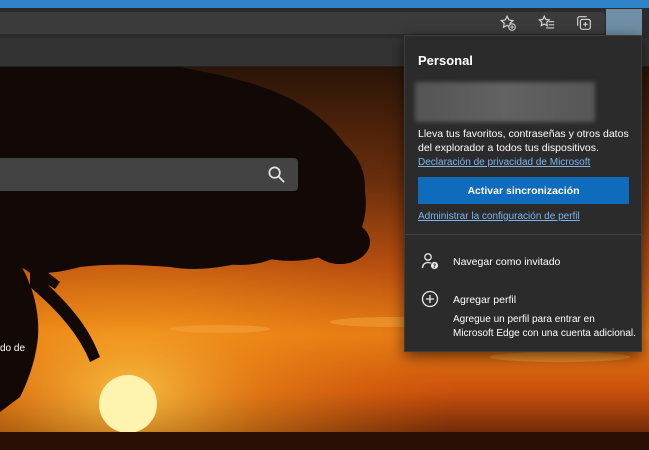 The width and height of the screenshot is (649, 450). I want to click on guest-icon: ?, so click(430, 261).